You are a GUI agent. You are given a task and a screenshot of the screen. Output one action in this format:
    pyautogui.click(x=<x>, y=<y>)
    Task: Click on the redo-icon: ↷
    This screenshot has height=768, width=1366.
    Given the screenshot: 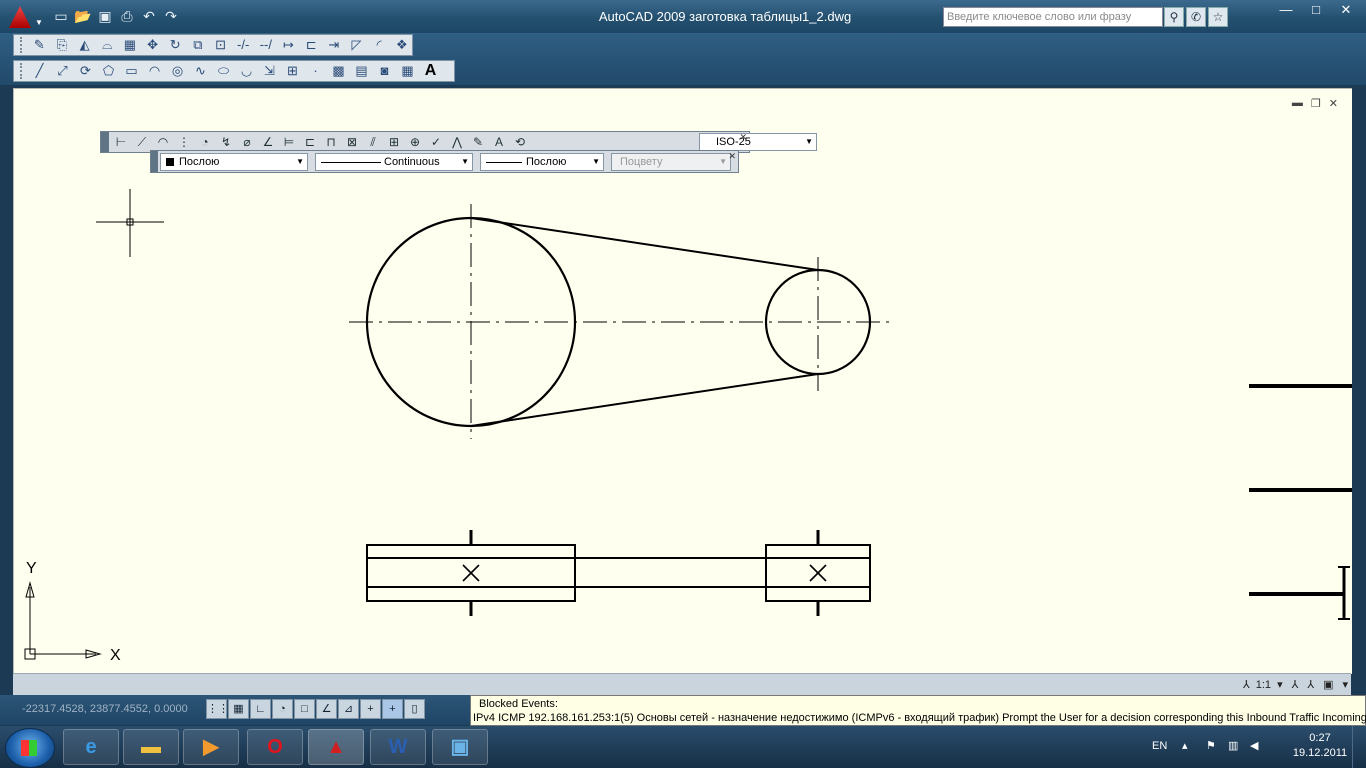 What is the action you would take?
    pyautogui.click(x=171, y=16)
    